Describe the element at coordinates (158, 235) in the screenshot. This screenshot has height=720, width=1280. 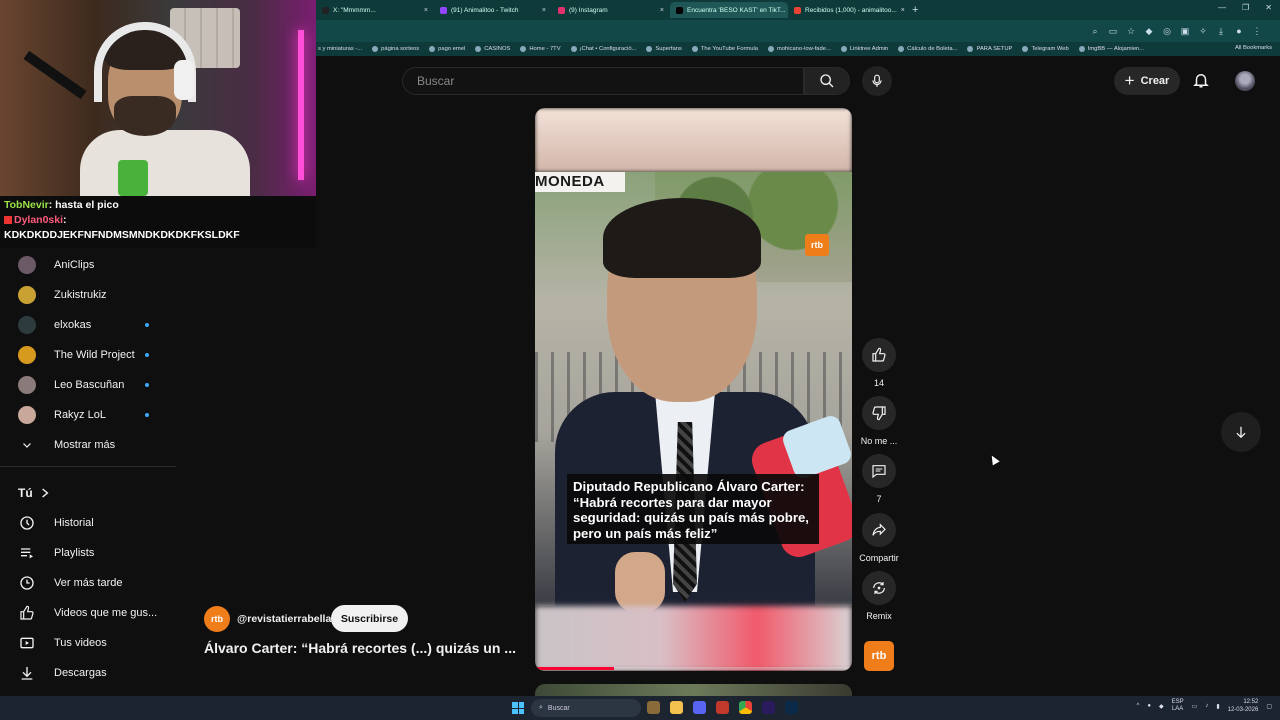
I see `chat-message: KDKDKDDJEKFNFNDMSMNDKDKDKFKSLDKF` at that location.